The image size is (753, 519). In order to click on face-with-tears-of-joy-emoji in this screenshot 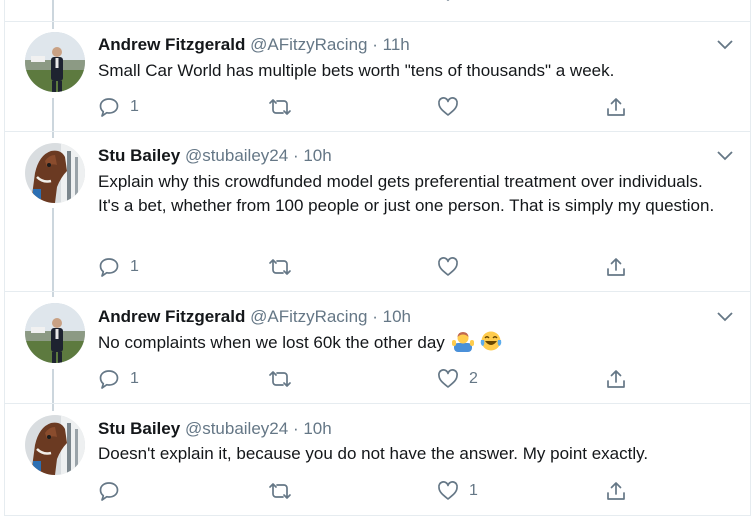, I will do `click(491, 341)`.